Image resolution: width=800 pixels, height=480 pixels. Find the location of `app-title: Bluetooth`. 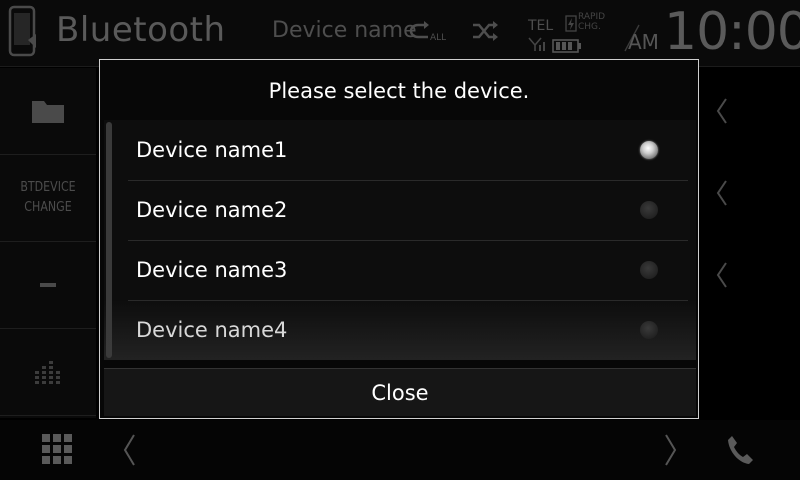

app-title: Bluetooth is located at coordinates (141, 30).